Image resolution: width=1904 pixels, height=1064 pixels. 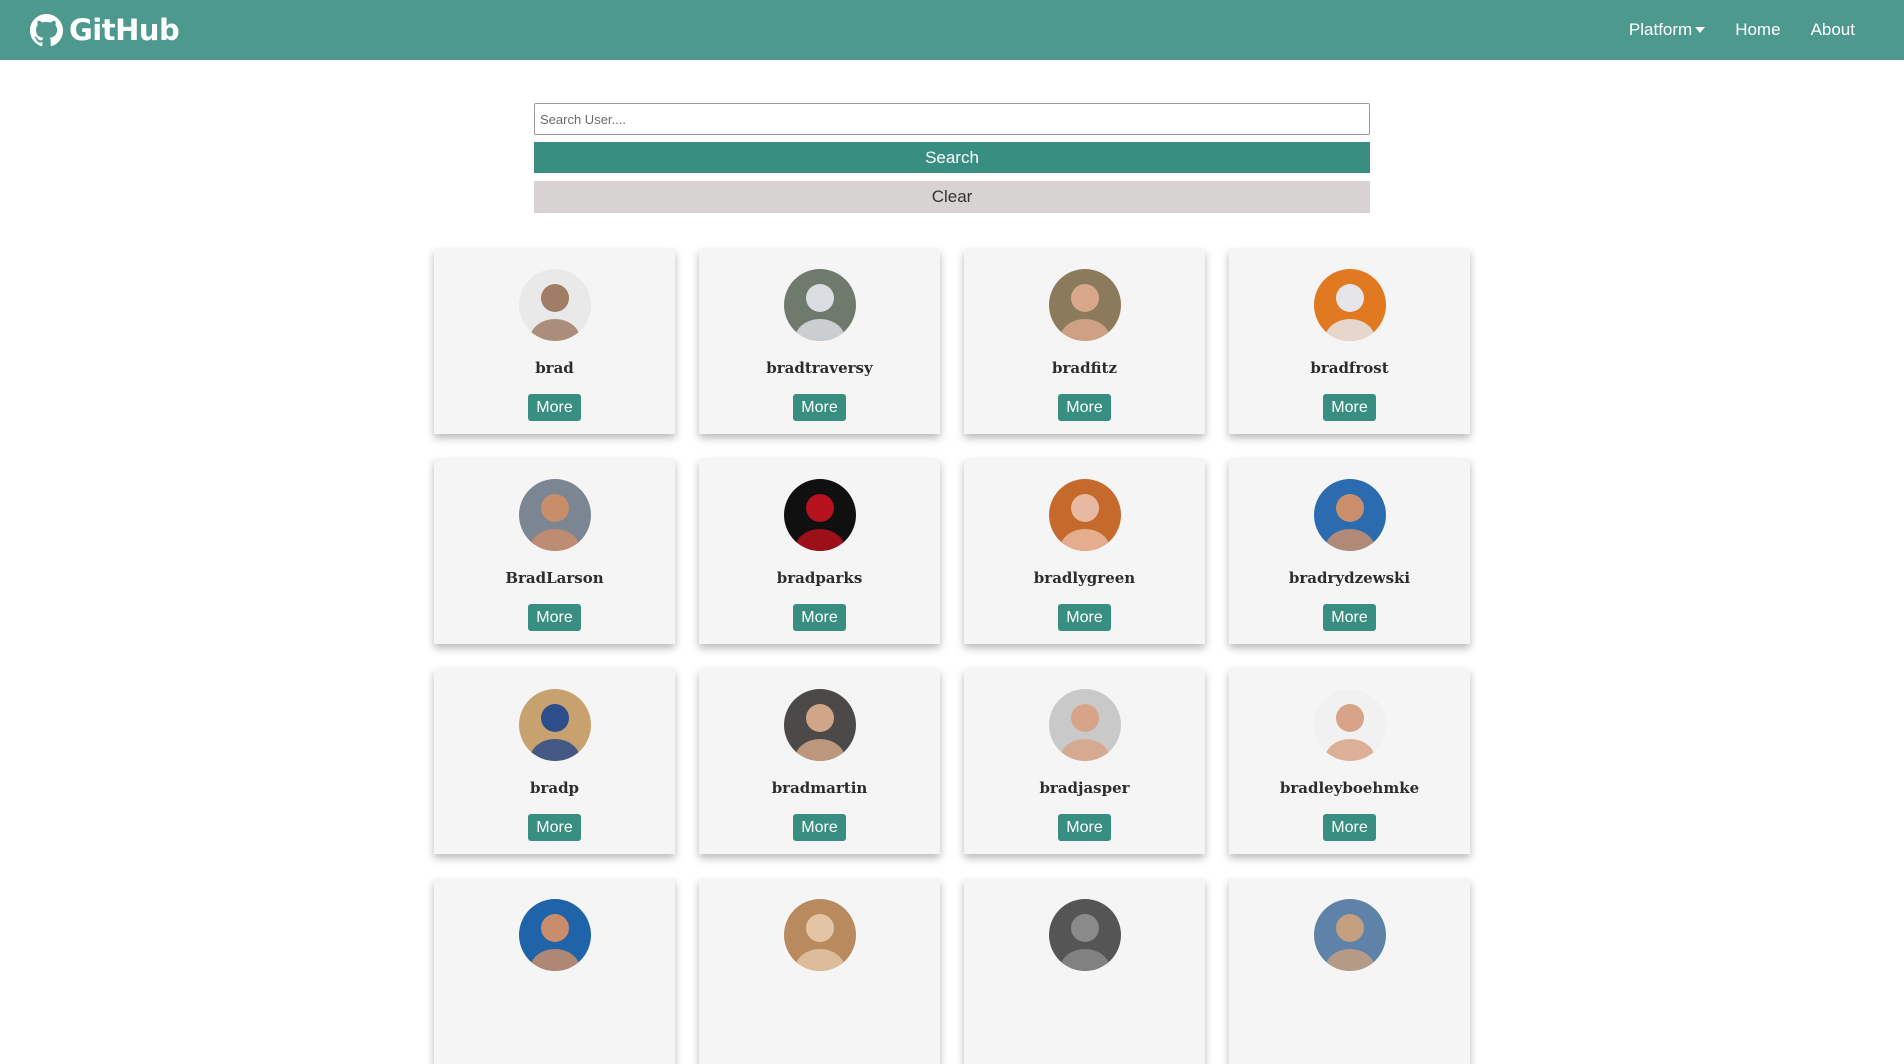 What do you see at coordinates (819, 368) in the screenshot?
I see `user-login: bradtraversy` at bounding box center [819, 368].